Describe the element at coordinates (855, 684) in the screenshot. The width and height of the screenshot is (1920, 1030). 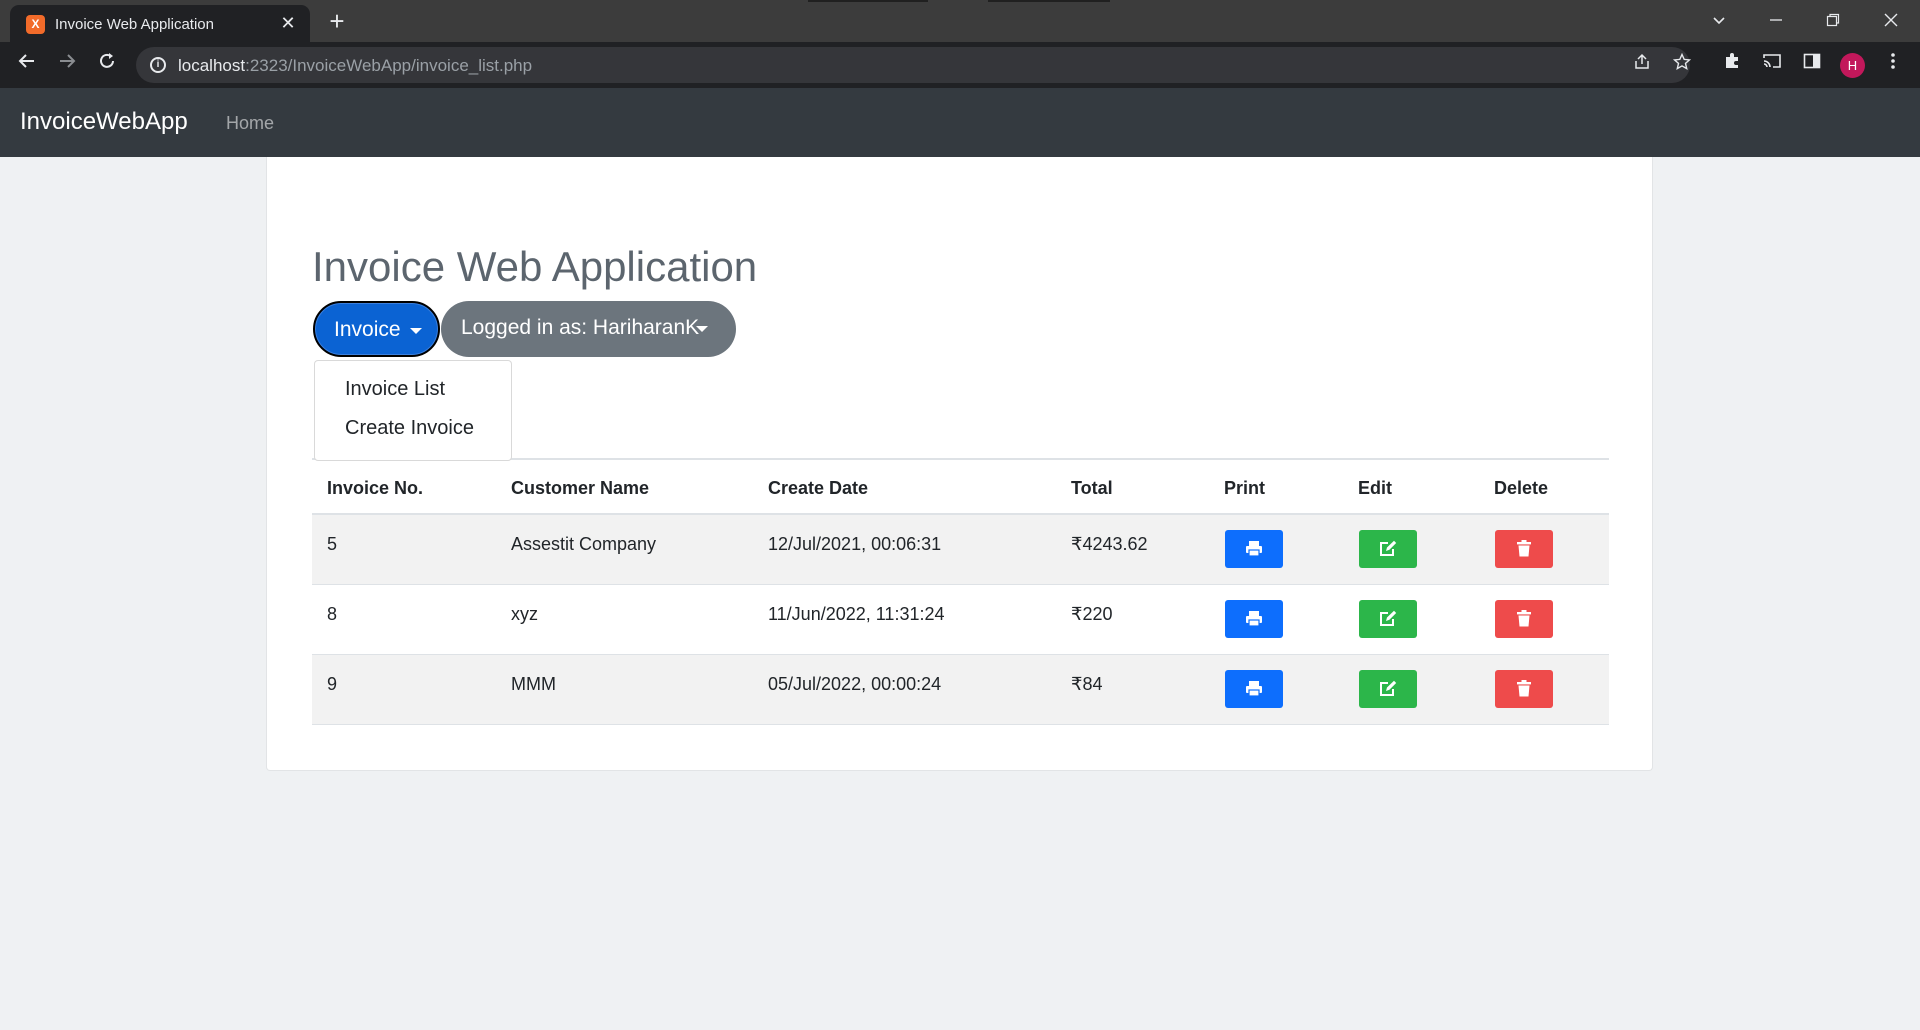
I see `create-date: 05/Jul/2022, 00:00:24` at that location.